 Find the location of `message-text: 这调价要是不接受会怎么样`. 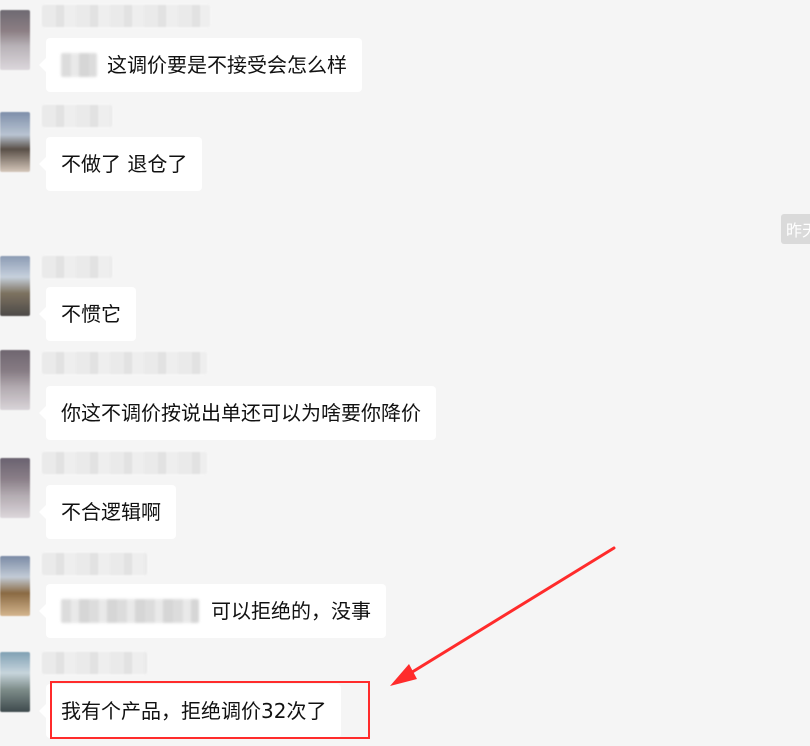

message-text: 这调价要是不接受会怎么样 is located at coordinates (227, 65).